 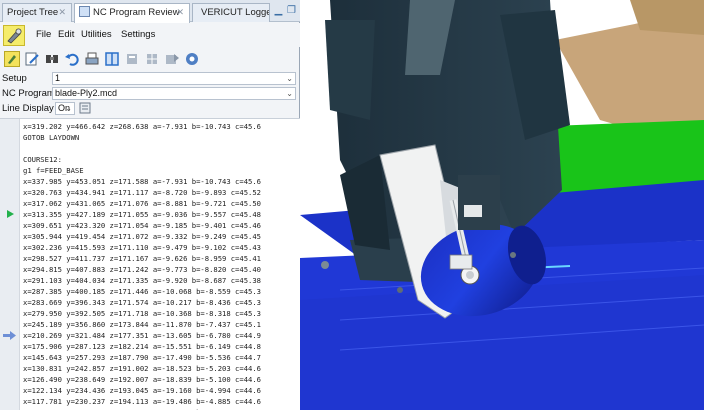 I want to click on tab-label: Project Tree, so click(x=33, y=12).